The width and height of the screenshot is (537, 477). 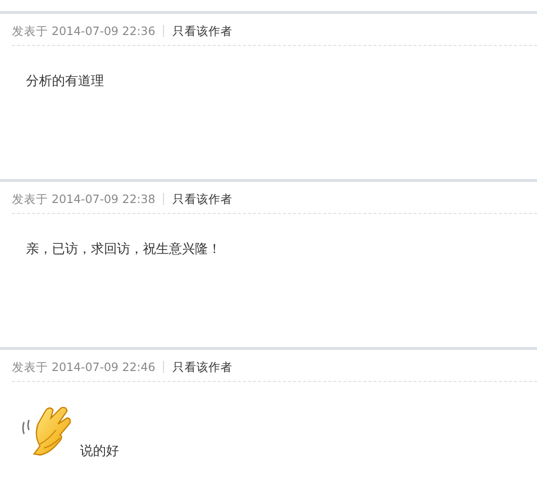 I want to click on post-content: 分析的有道理, so click(x=65, y=81).